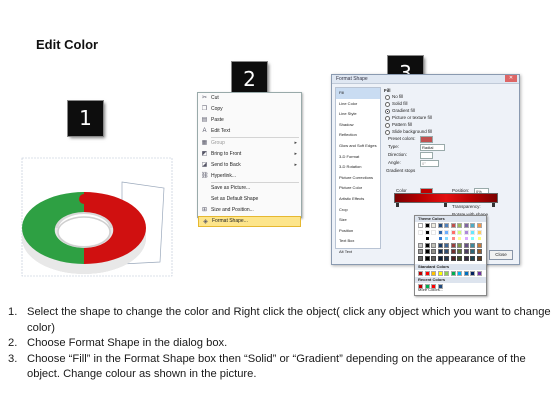 This screenshot has width=560, height=420. What do you see at coordinates (358, 167) in the screenshot?
I see `nav-3d-rotation: 3-D Rotation` at bounding box center [358, 167].